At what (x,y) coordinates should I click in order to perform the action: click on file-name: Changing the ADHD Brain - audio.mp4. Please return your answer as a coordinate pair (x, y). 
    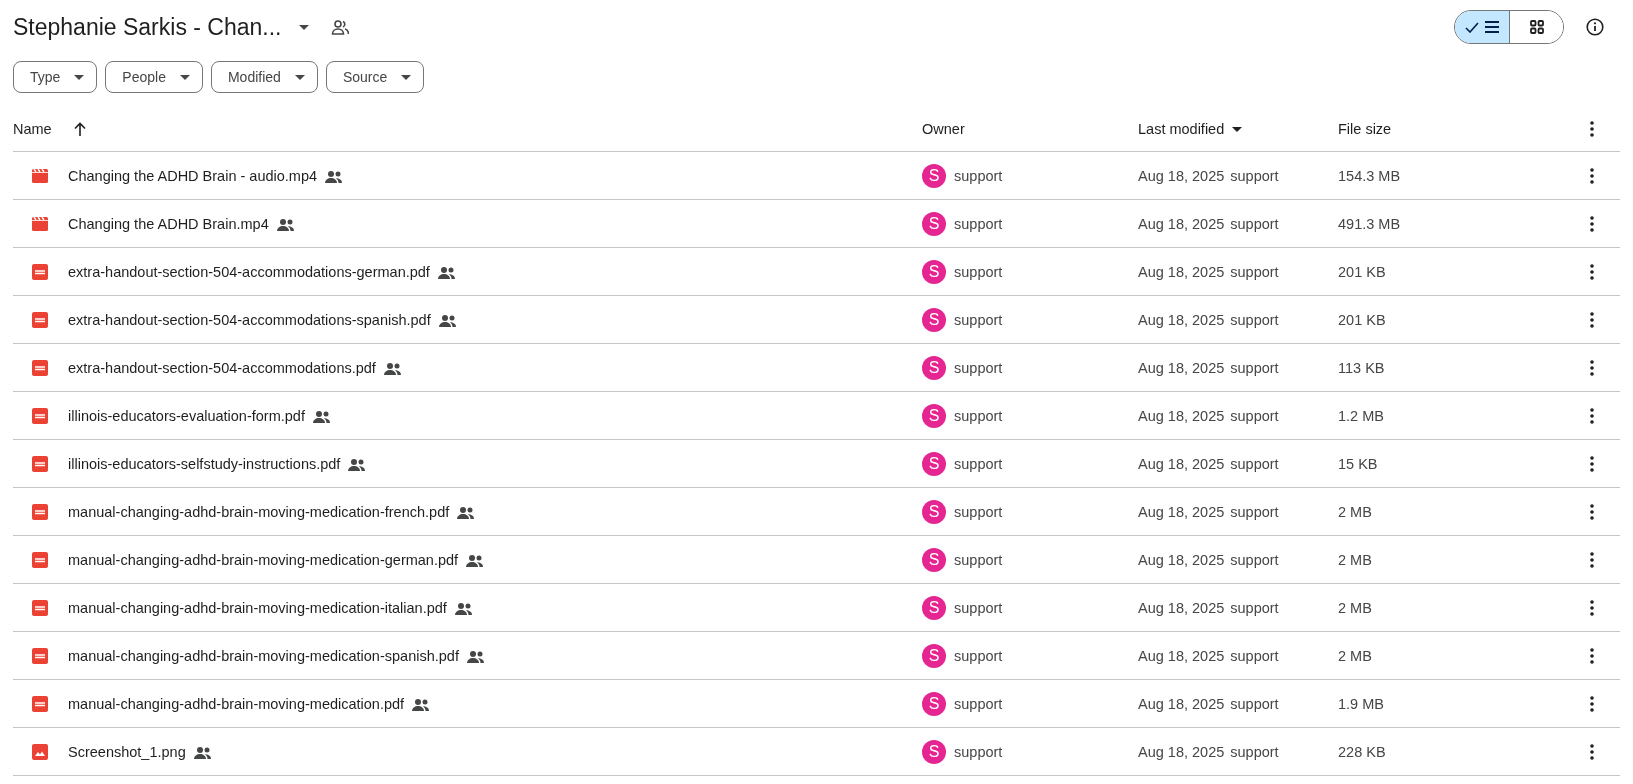
    Looking at the image, I should click on (193, 175).